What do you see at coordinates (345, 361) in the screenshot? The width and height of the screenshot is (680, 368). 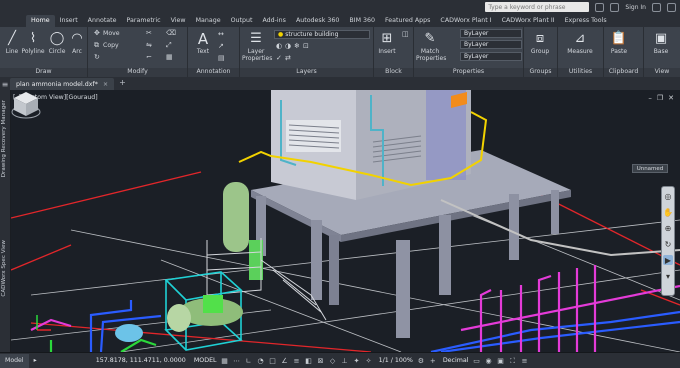 I see `dynamic-ucs-icon: ⊥` at bounding box center [345, 361].